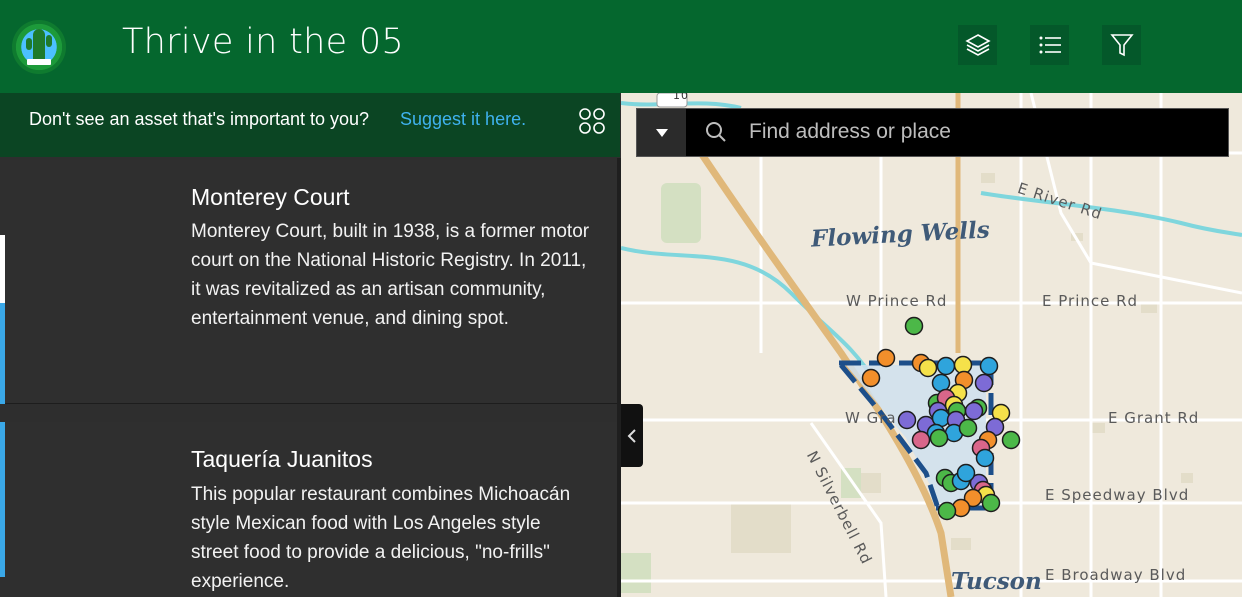  I want to click on list-button, so click(1049, 45).